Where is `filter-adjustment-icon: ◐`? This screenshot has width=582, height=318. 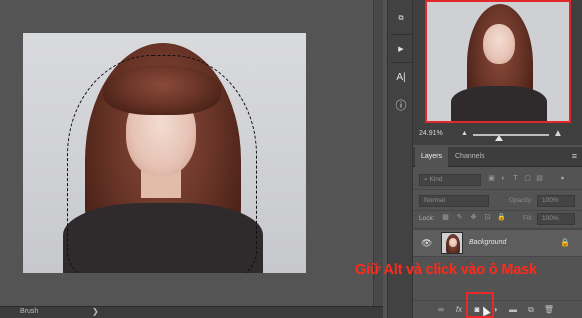 filter-adjustment-icon: ◐ is located at coordinates (503, 179).